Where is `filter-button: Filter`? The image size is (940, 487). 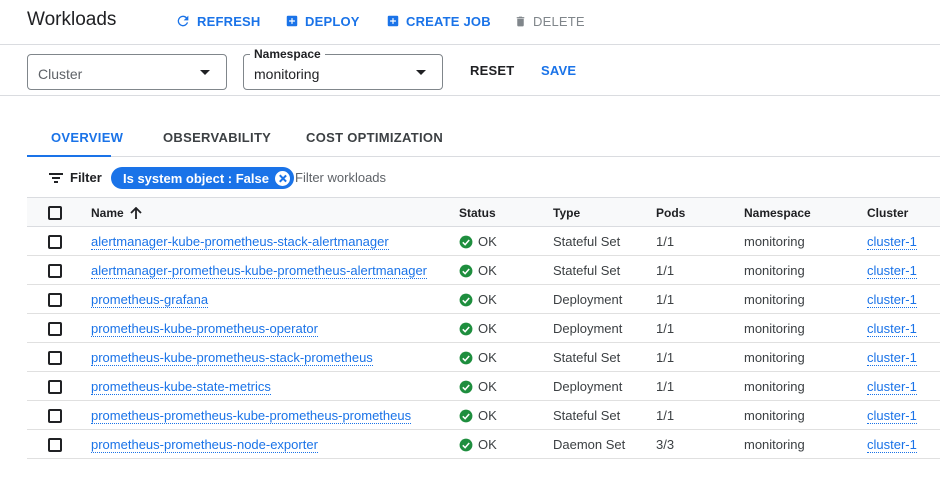
filter-button: Filter is located at coordinates (75, 177).